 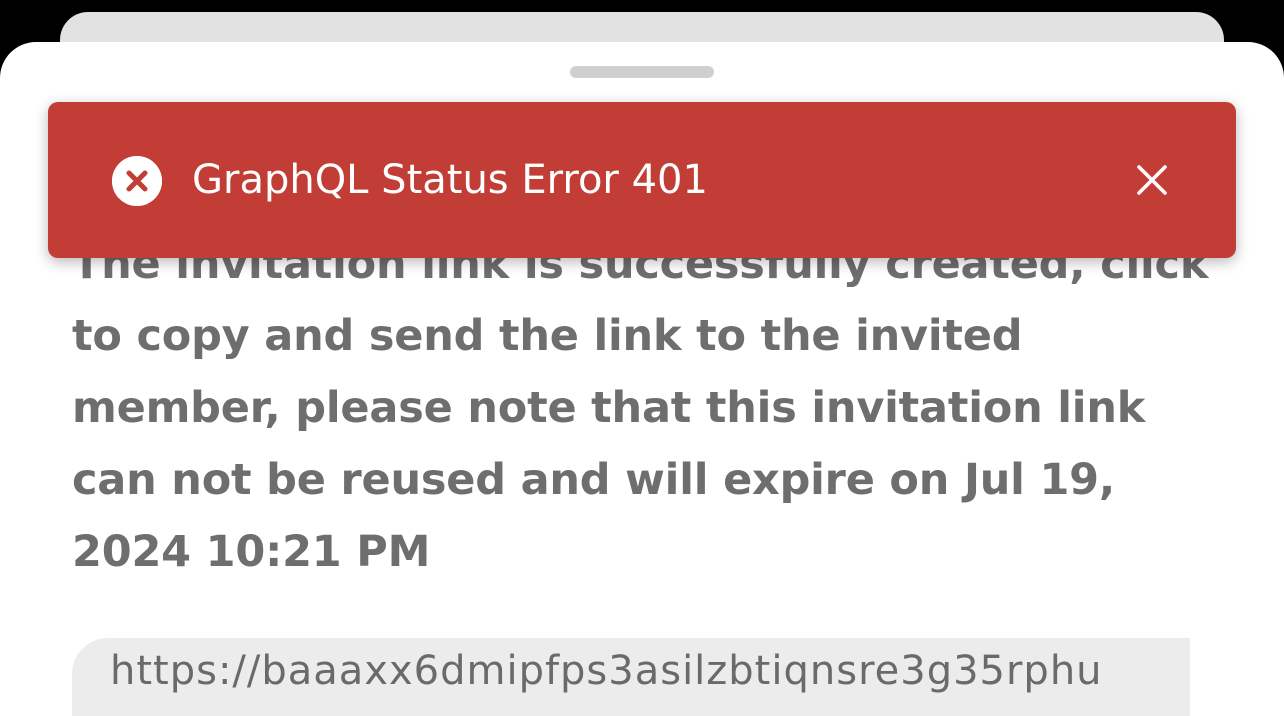 I want to click on error-circle-x-icon, so click(x=137, y=181).